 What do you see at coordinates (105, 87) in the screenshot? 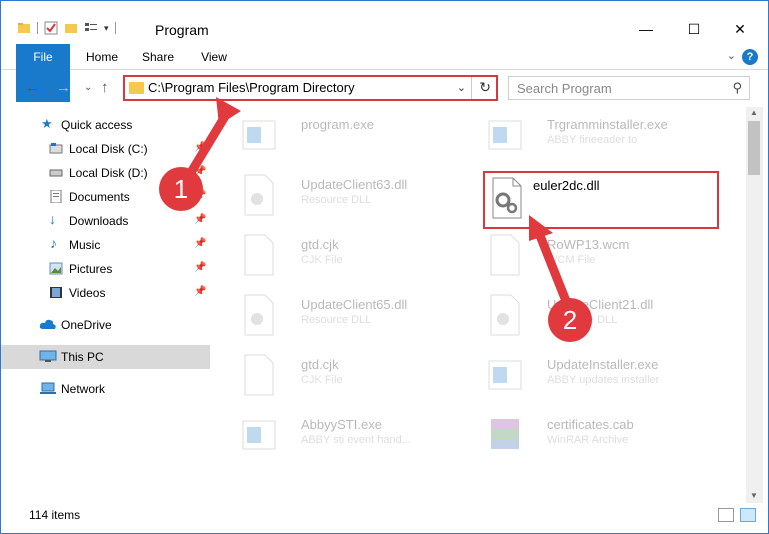
I see `up-arrow-icon: ↑` at bounding box center [105, 87].